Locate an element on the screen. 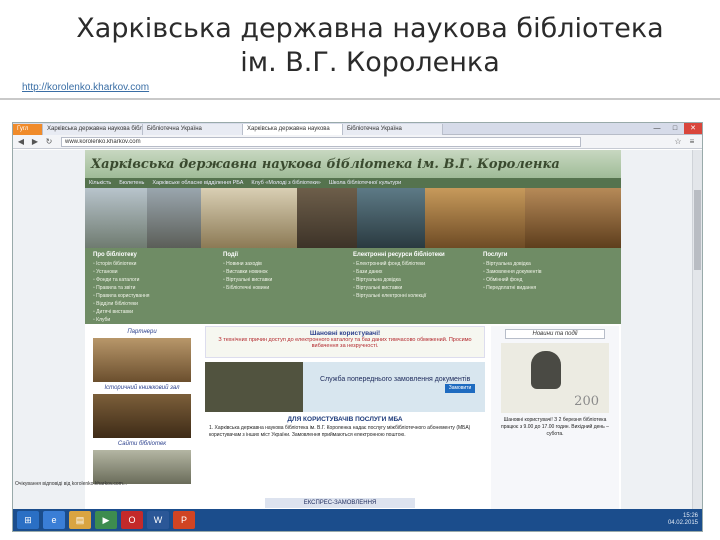  menu-item: Замовлення документів is located at coordinates (541, 272).